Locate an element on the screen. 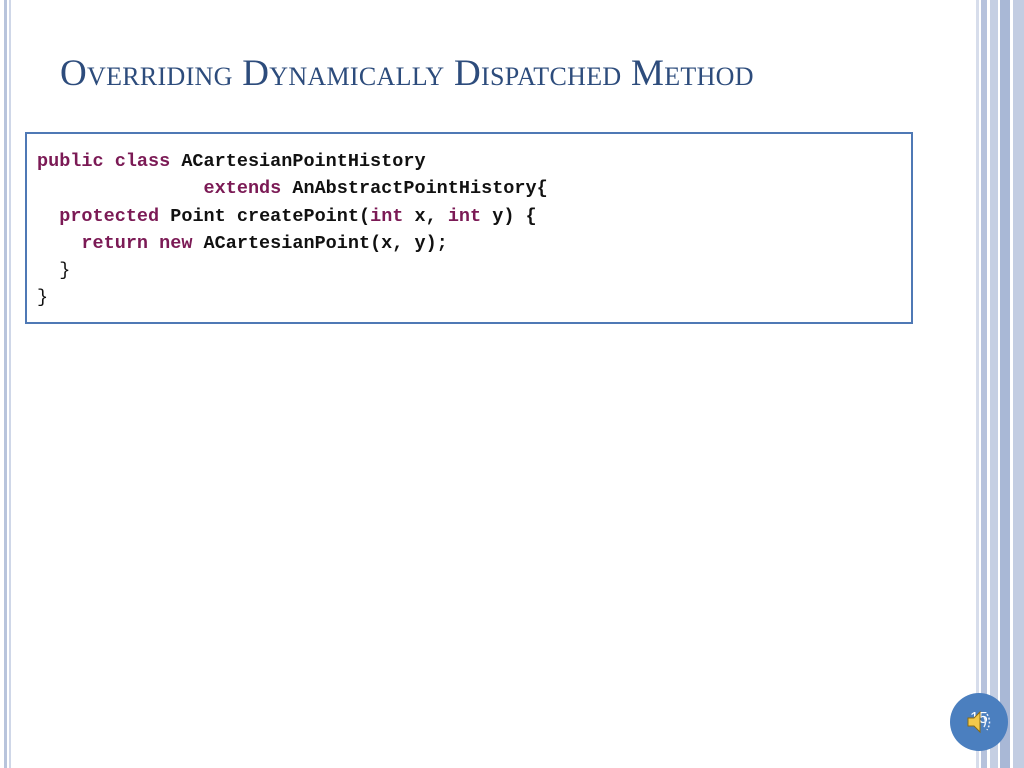  speaker-icon is located at coordinates (979, 722).